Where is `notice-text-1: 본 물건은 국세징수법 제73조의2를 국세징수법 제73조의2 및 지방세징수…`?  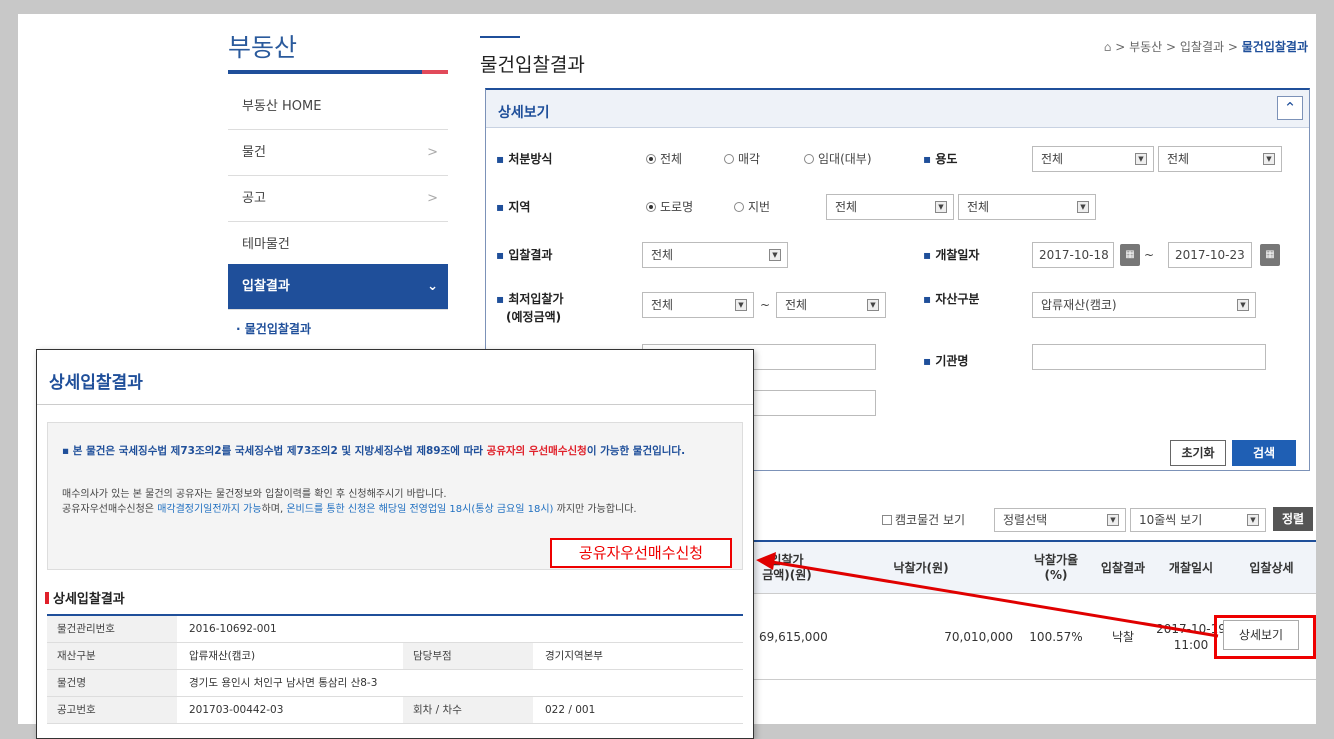 notice-text-1: 본 물건은 국세징수법 제73조의2를 국세징수법 제73조의2 및 지방세징수… is located at coordinates (279, 451).